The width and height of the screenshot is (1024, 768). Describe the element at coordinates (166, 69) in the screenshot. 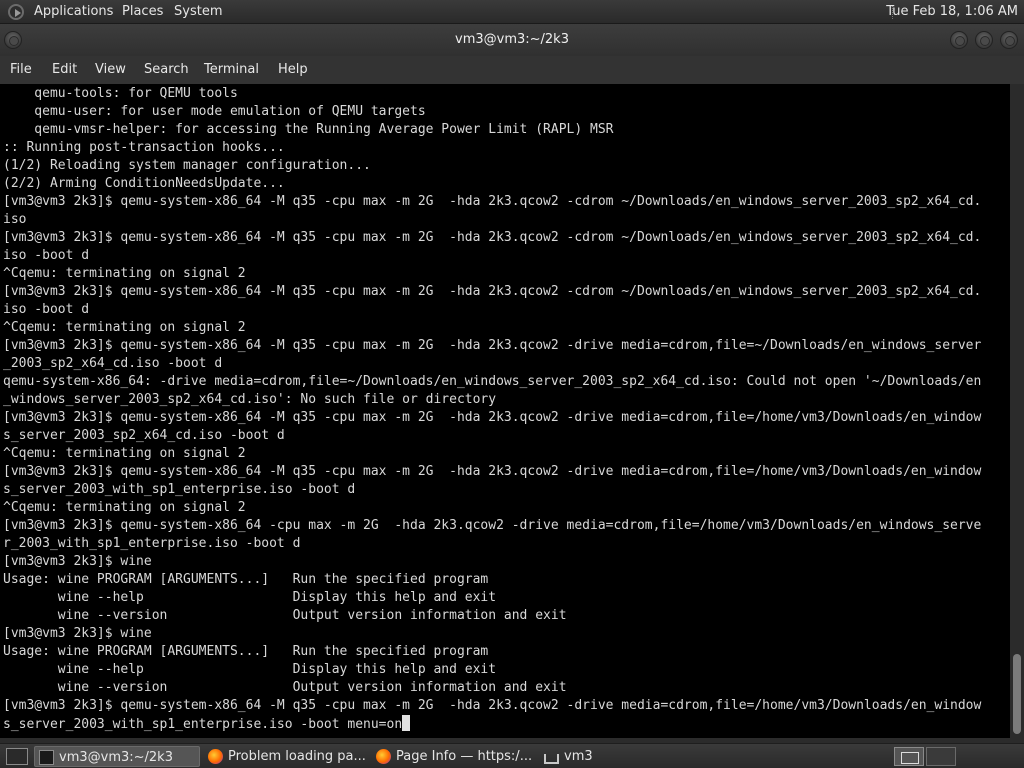

I see `menu-search: Search` at that location.